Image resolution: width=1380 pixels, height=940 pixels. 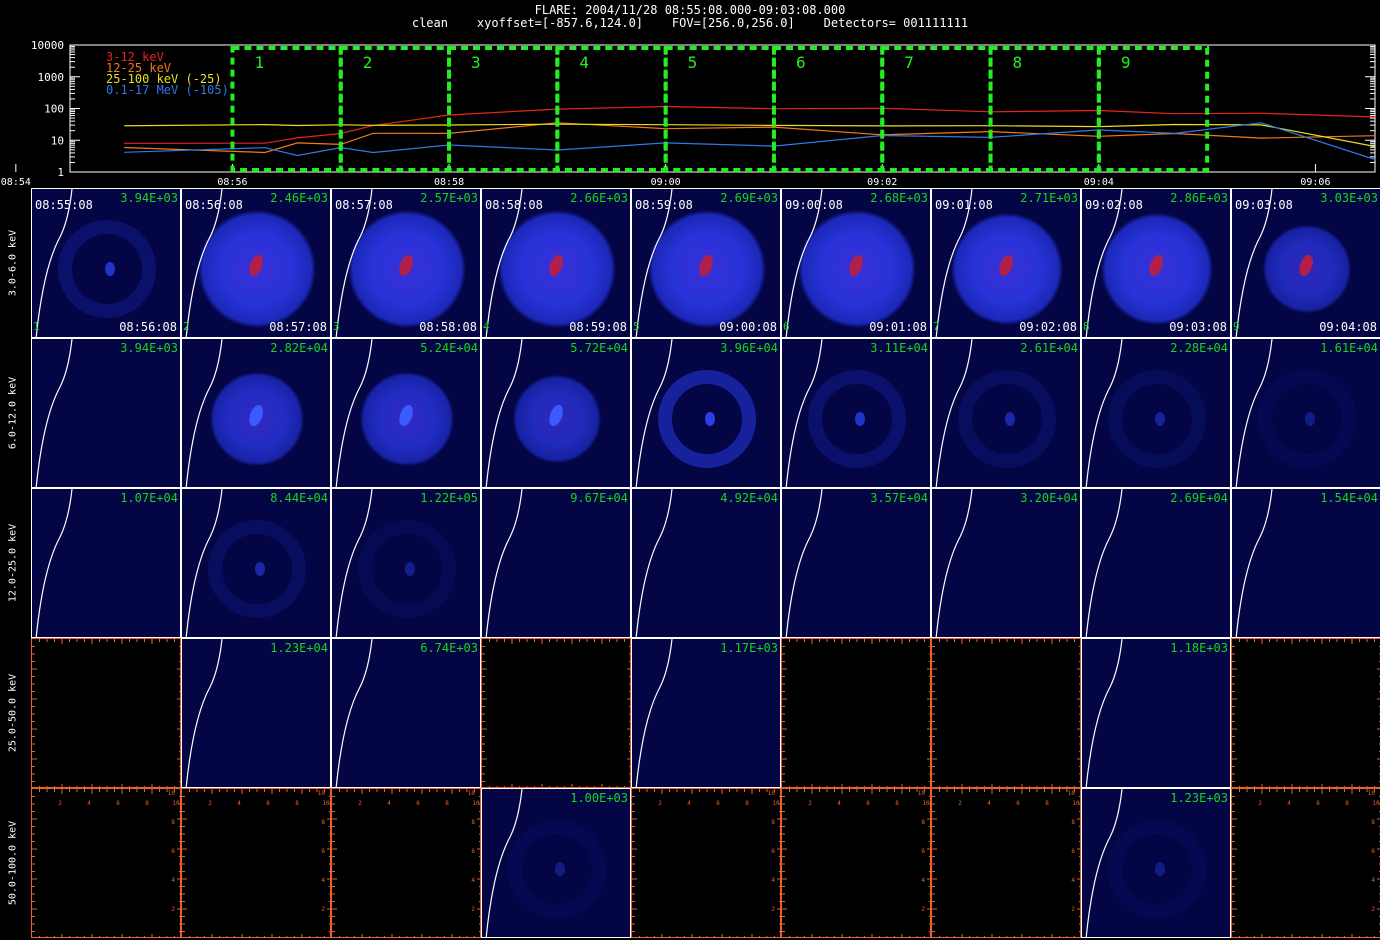 What do you see at coordinates (13, 563) in the screenshot?
I see `energy-row-label: 12.0-25.0 keV` at bounding box center [13, 563].